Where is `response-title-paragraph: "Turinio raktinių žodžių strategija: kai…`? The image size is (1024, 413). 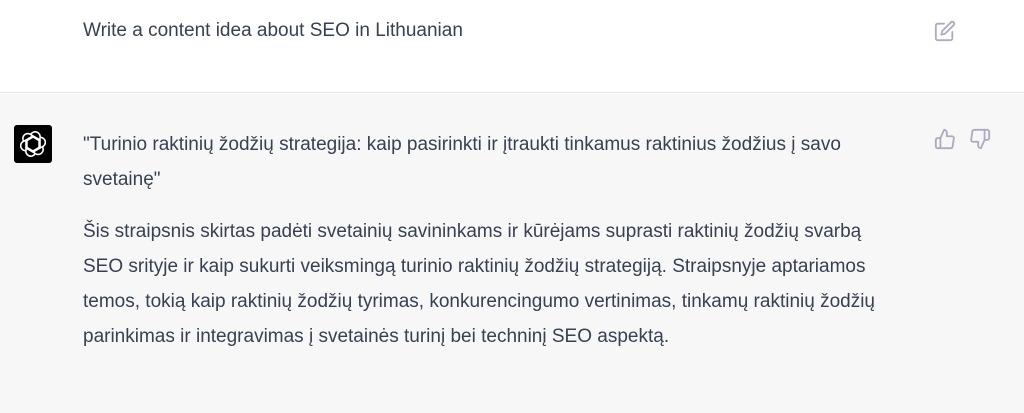
response-title-paragraph: "Turinio raktinių žodžių strategija: kai… is located at coordinates (462, 162).